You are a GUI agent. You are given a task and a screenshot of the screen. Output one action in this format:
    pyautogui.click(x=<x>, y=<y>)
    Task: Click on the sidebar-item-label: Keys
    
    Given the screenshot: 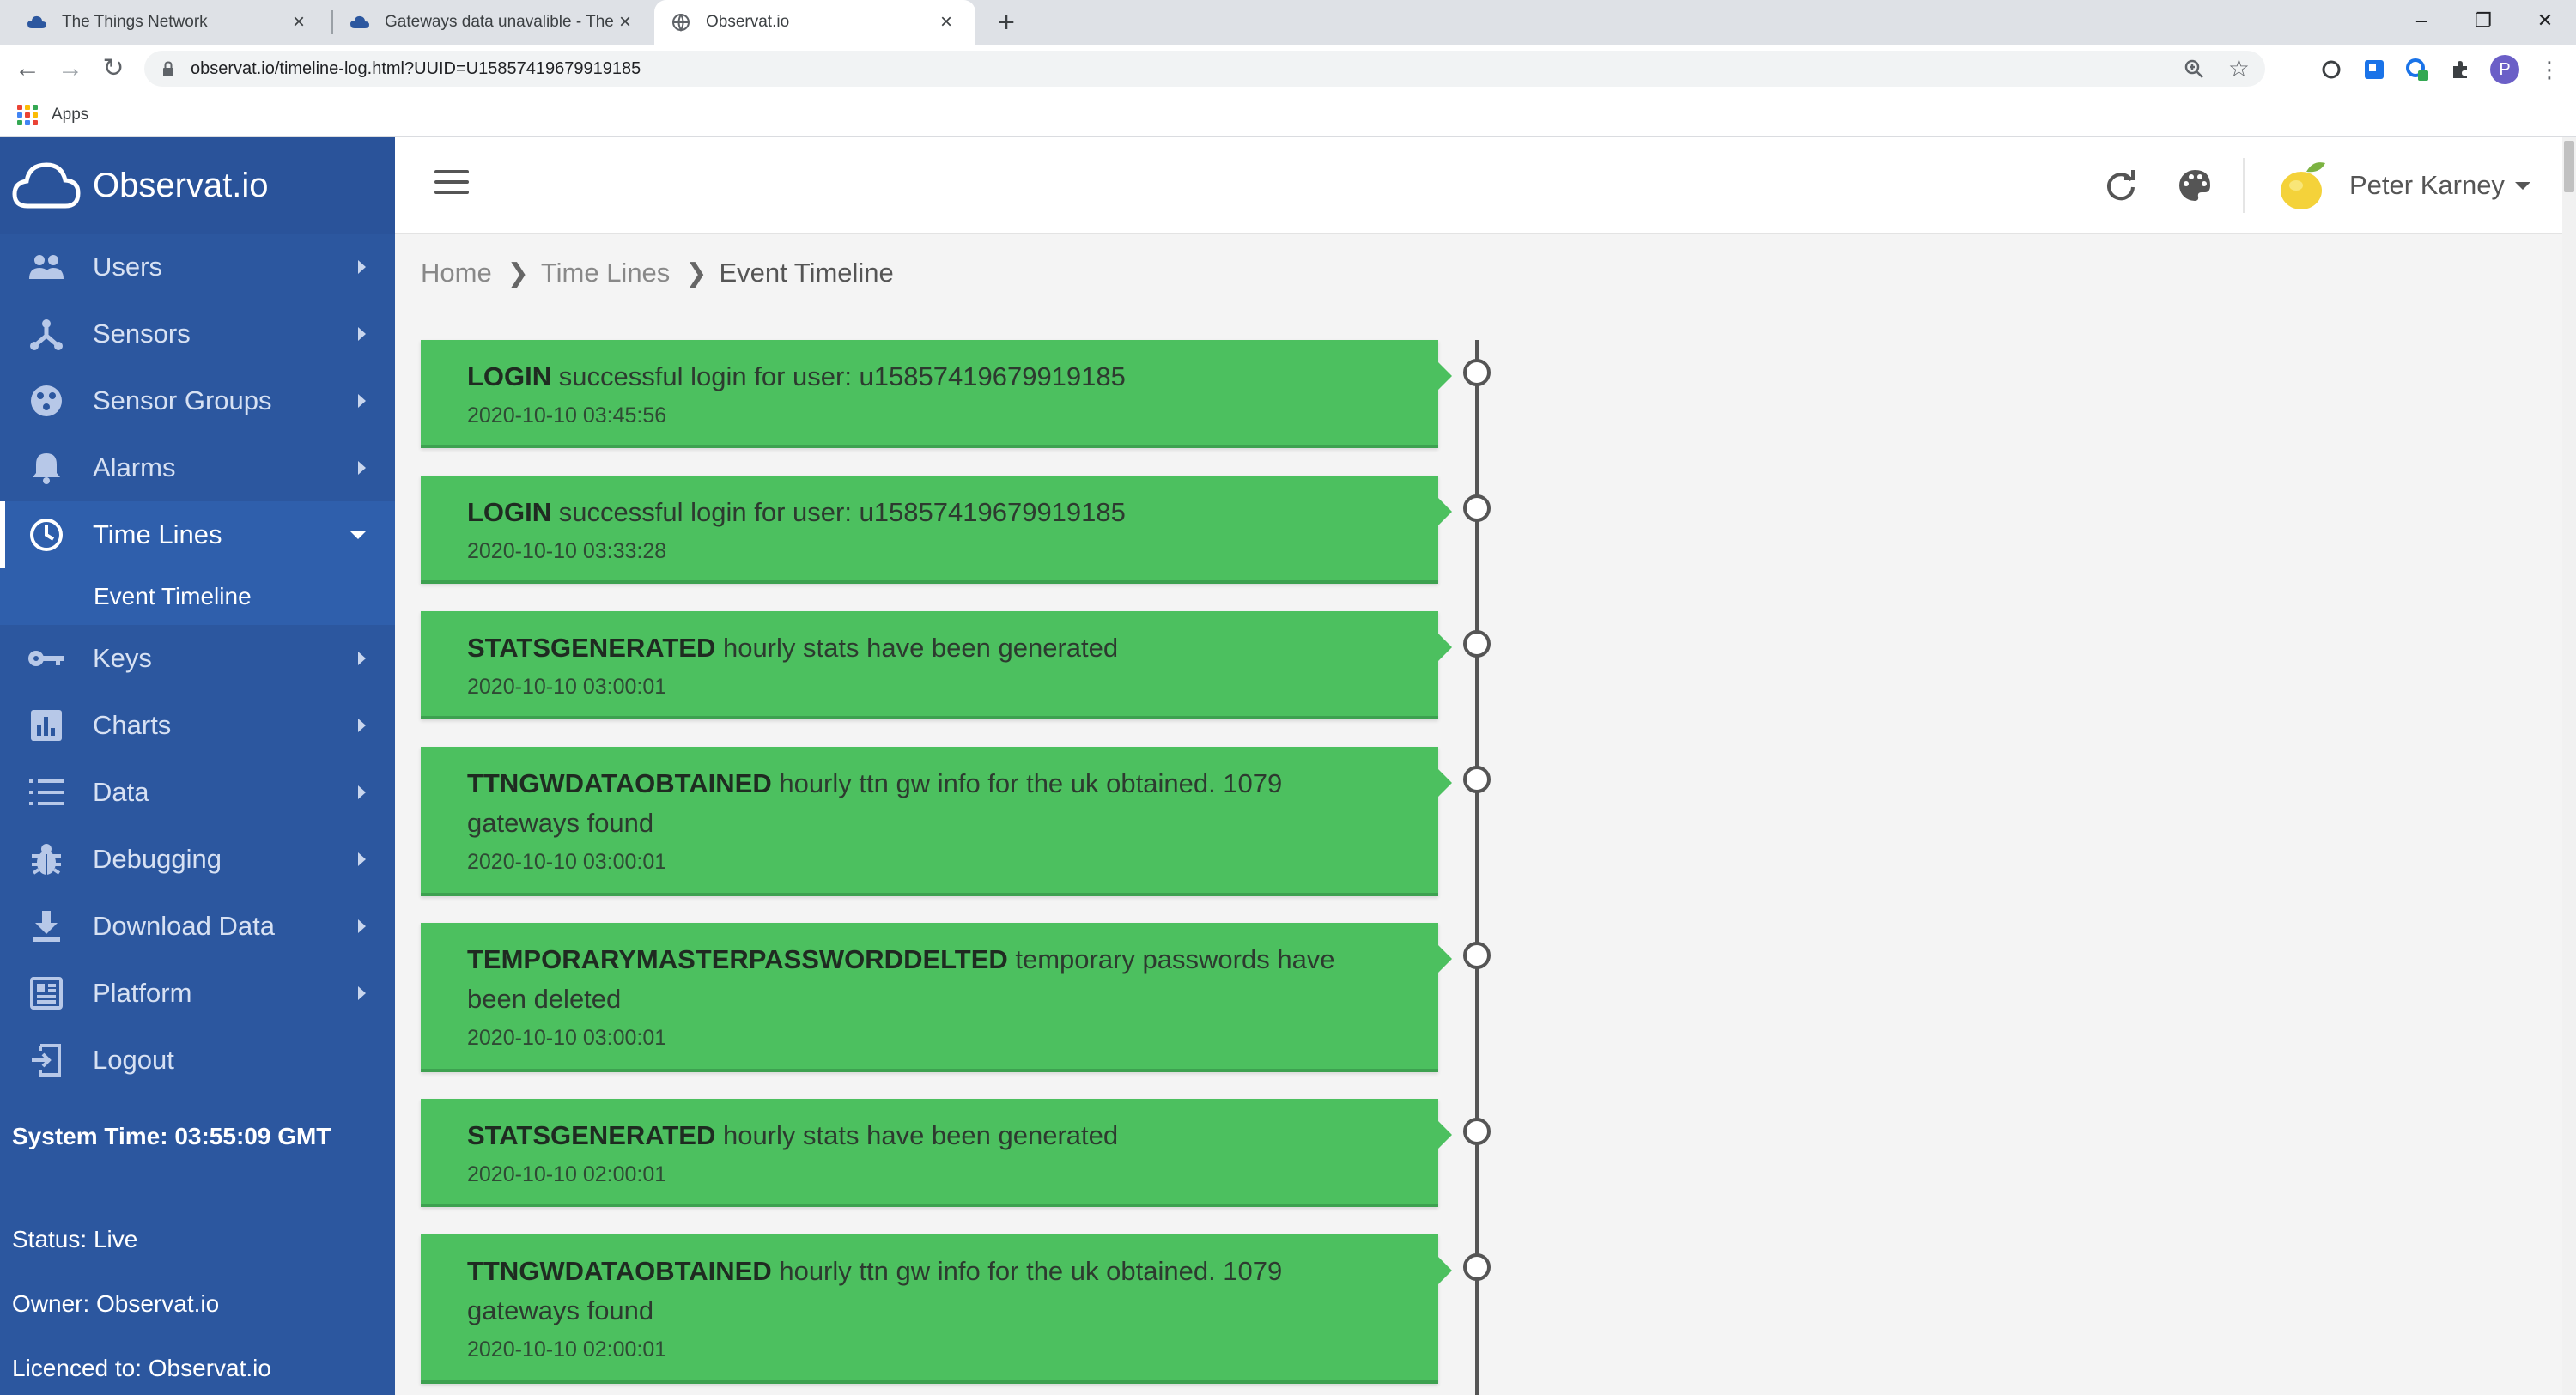 What is the action you would take?
    pyautogui.click(x=123, y=658)
    